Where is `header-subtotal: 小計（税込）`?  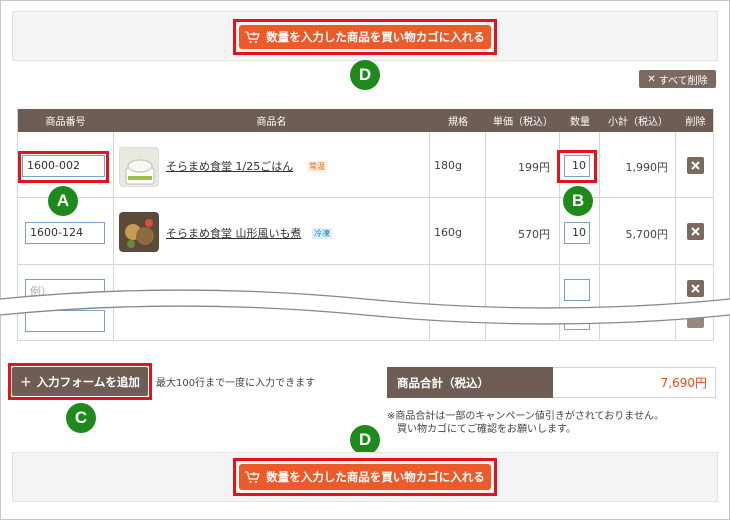
header-subtotal: 小計（税込） is located at coordinates (638, 122).